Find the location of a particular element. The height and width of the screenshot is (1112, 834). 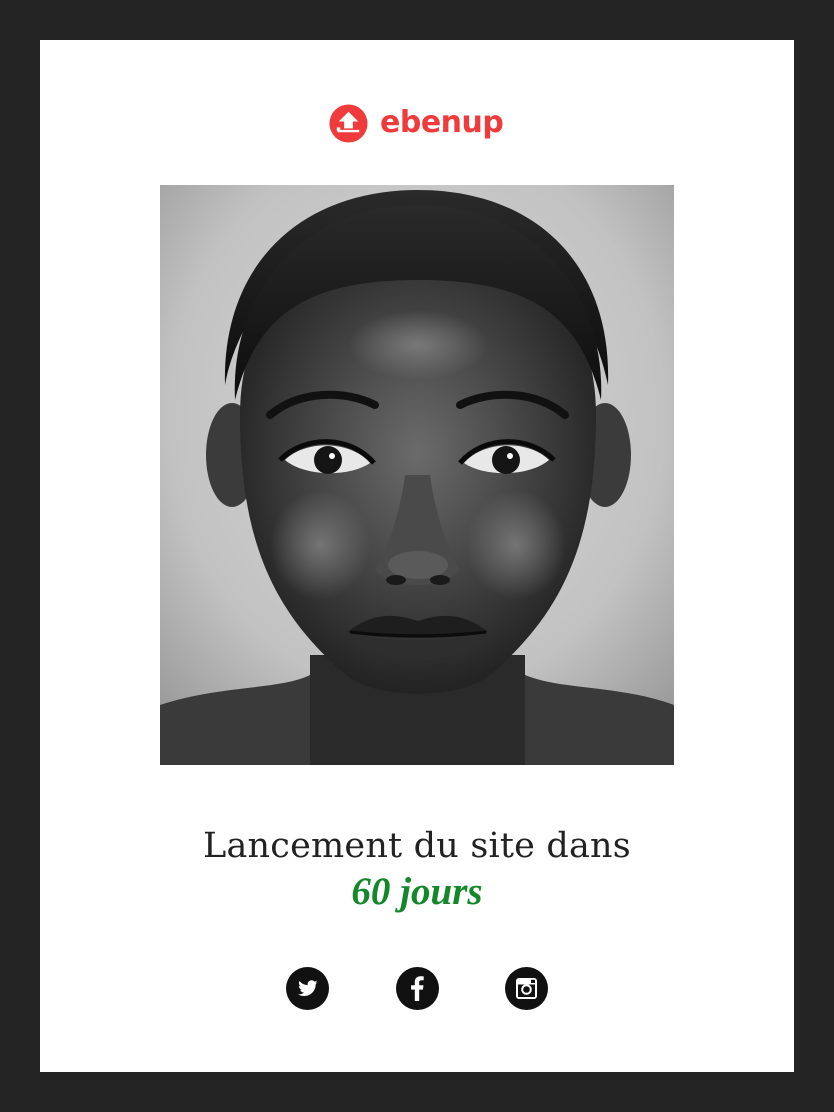

twitter-icon is located at coordinates (308, 988).